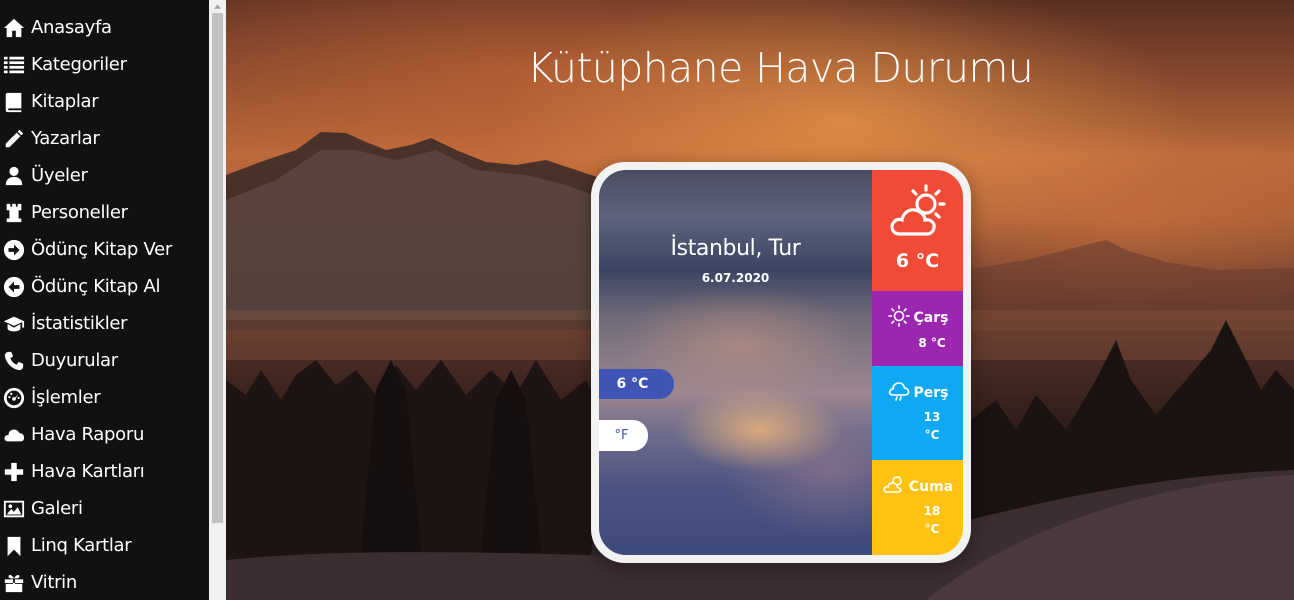 The image size is (1294, 600). I want to click on sidebar-item-islemler: İşlemler, so click(104, 397).